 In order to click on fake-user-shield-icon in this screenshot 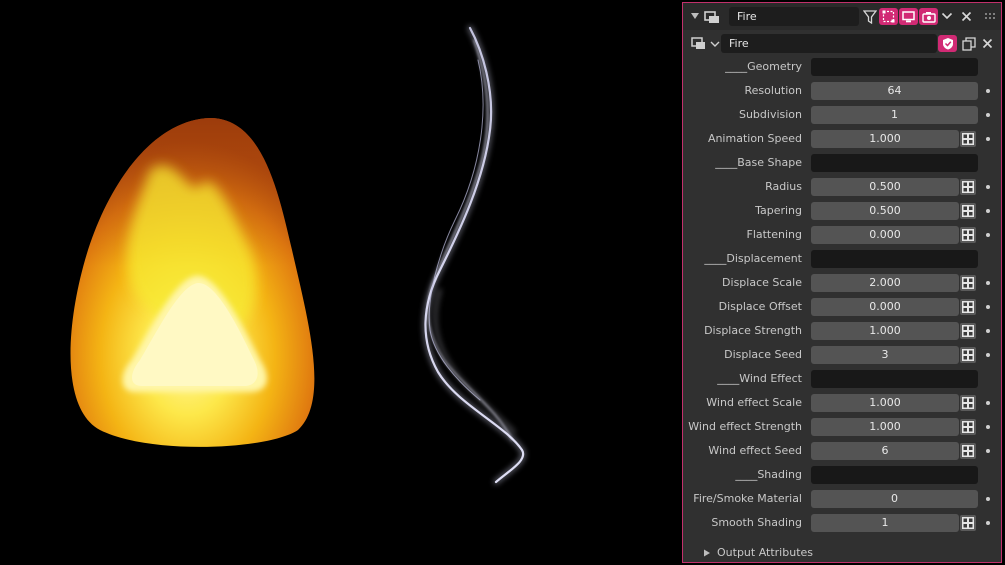, I will do `click(947, 43)`.